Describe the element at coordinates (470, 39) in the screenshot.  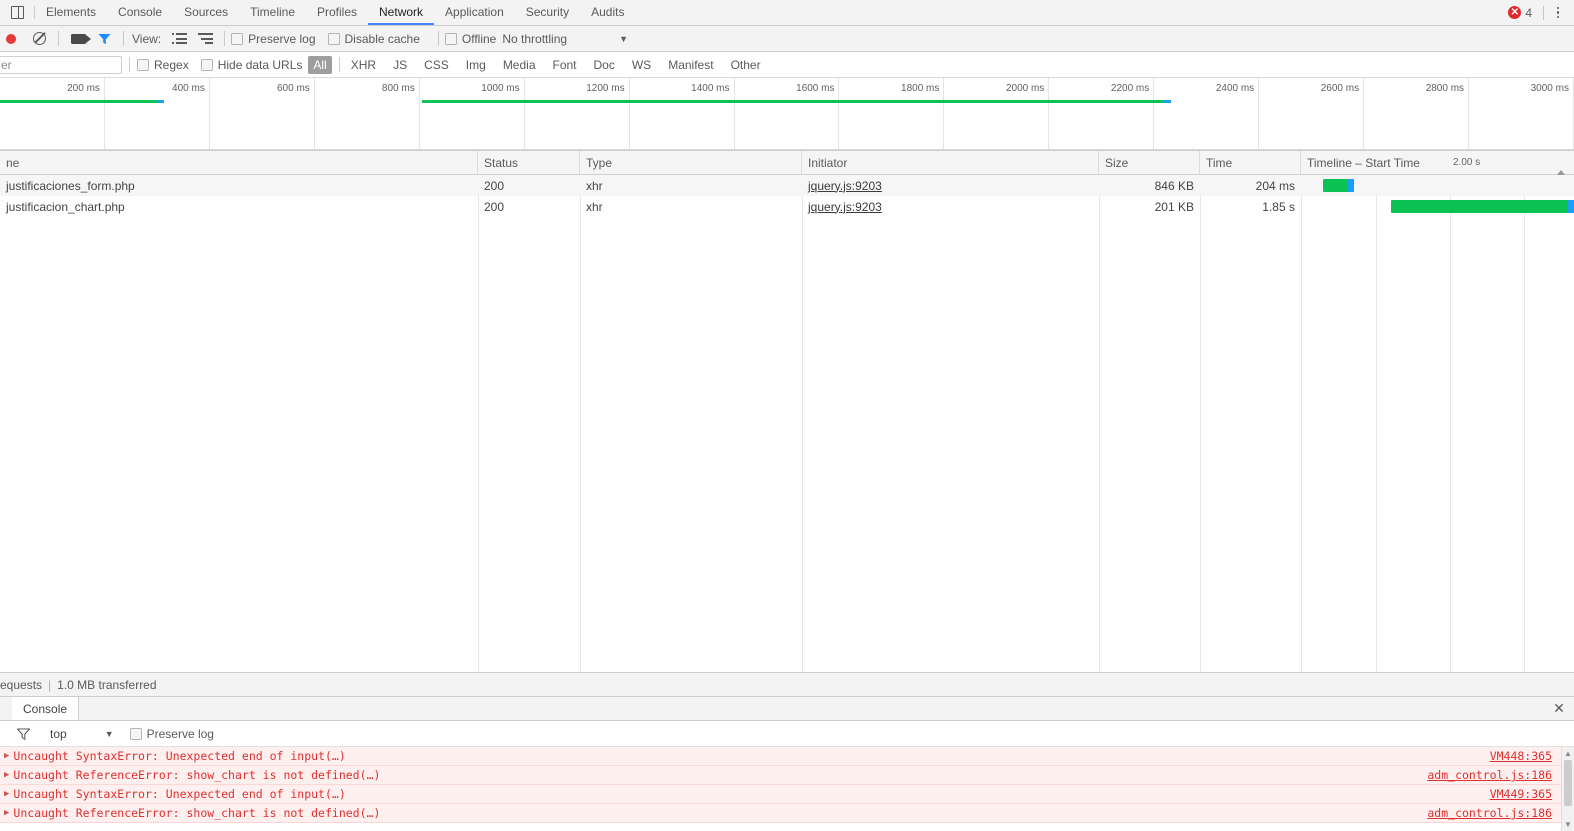
I see `offline-checkbox: Offline` at that location.